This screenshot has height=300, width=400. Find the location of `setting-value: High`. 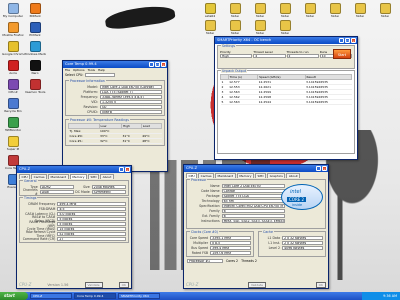

setting-value: High is located at coordinates (236, 56).